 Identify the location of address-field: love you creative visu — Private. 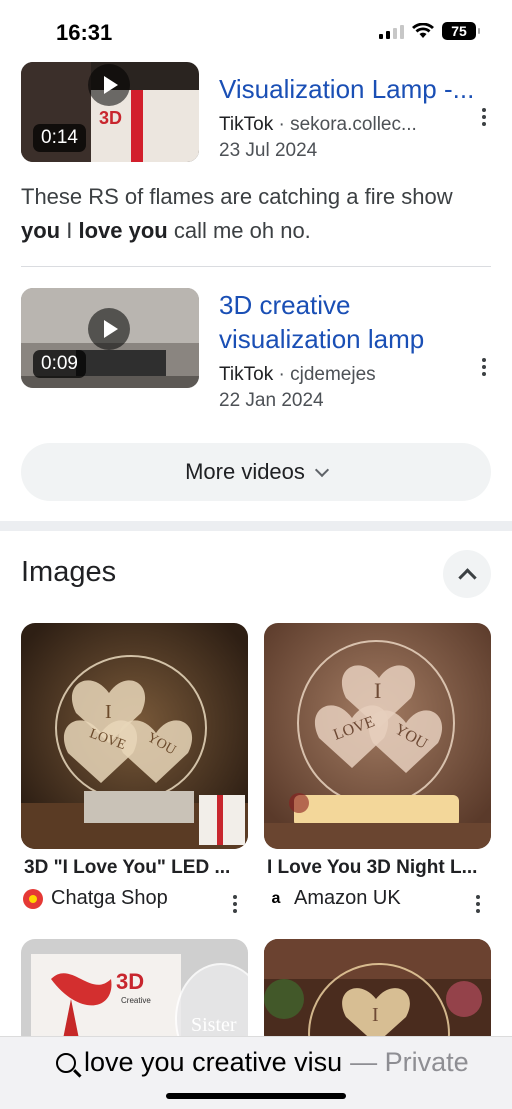
(266, 1062).